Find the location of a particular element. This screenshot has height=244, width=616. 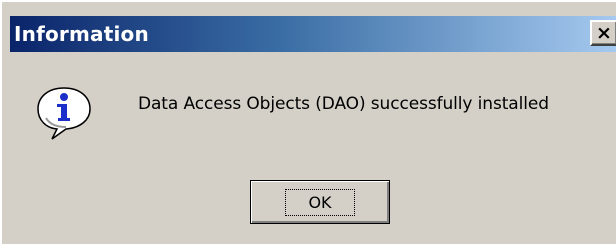

close-icon: × is located at coordinates (604, 32).